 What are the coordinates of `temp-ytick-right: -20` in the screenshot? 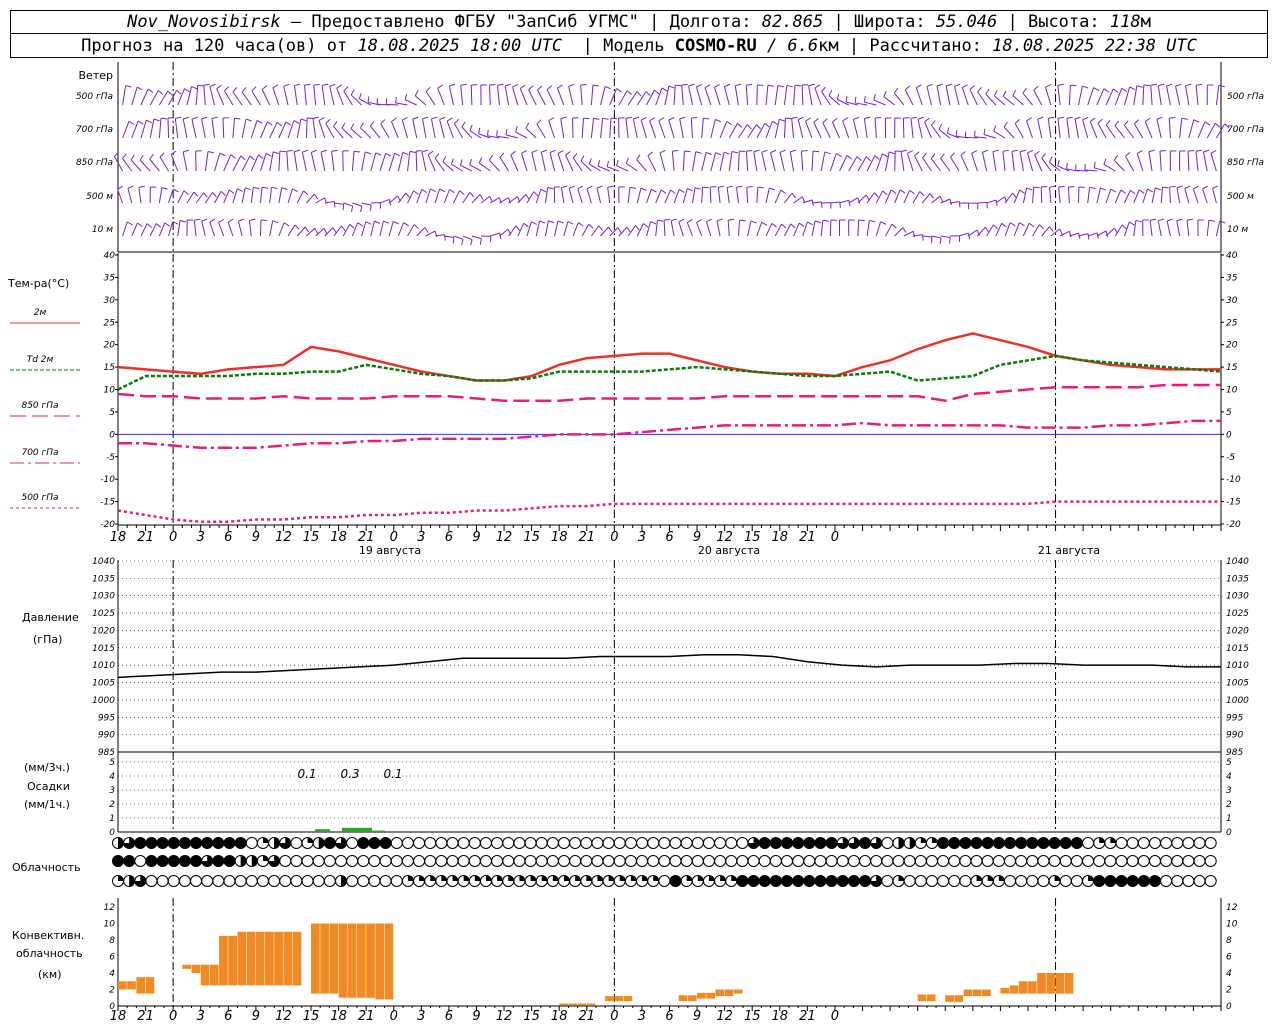 It's located at (1233, 525).